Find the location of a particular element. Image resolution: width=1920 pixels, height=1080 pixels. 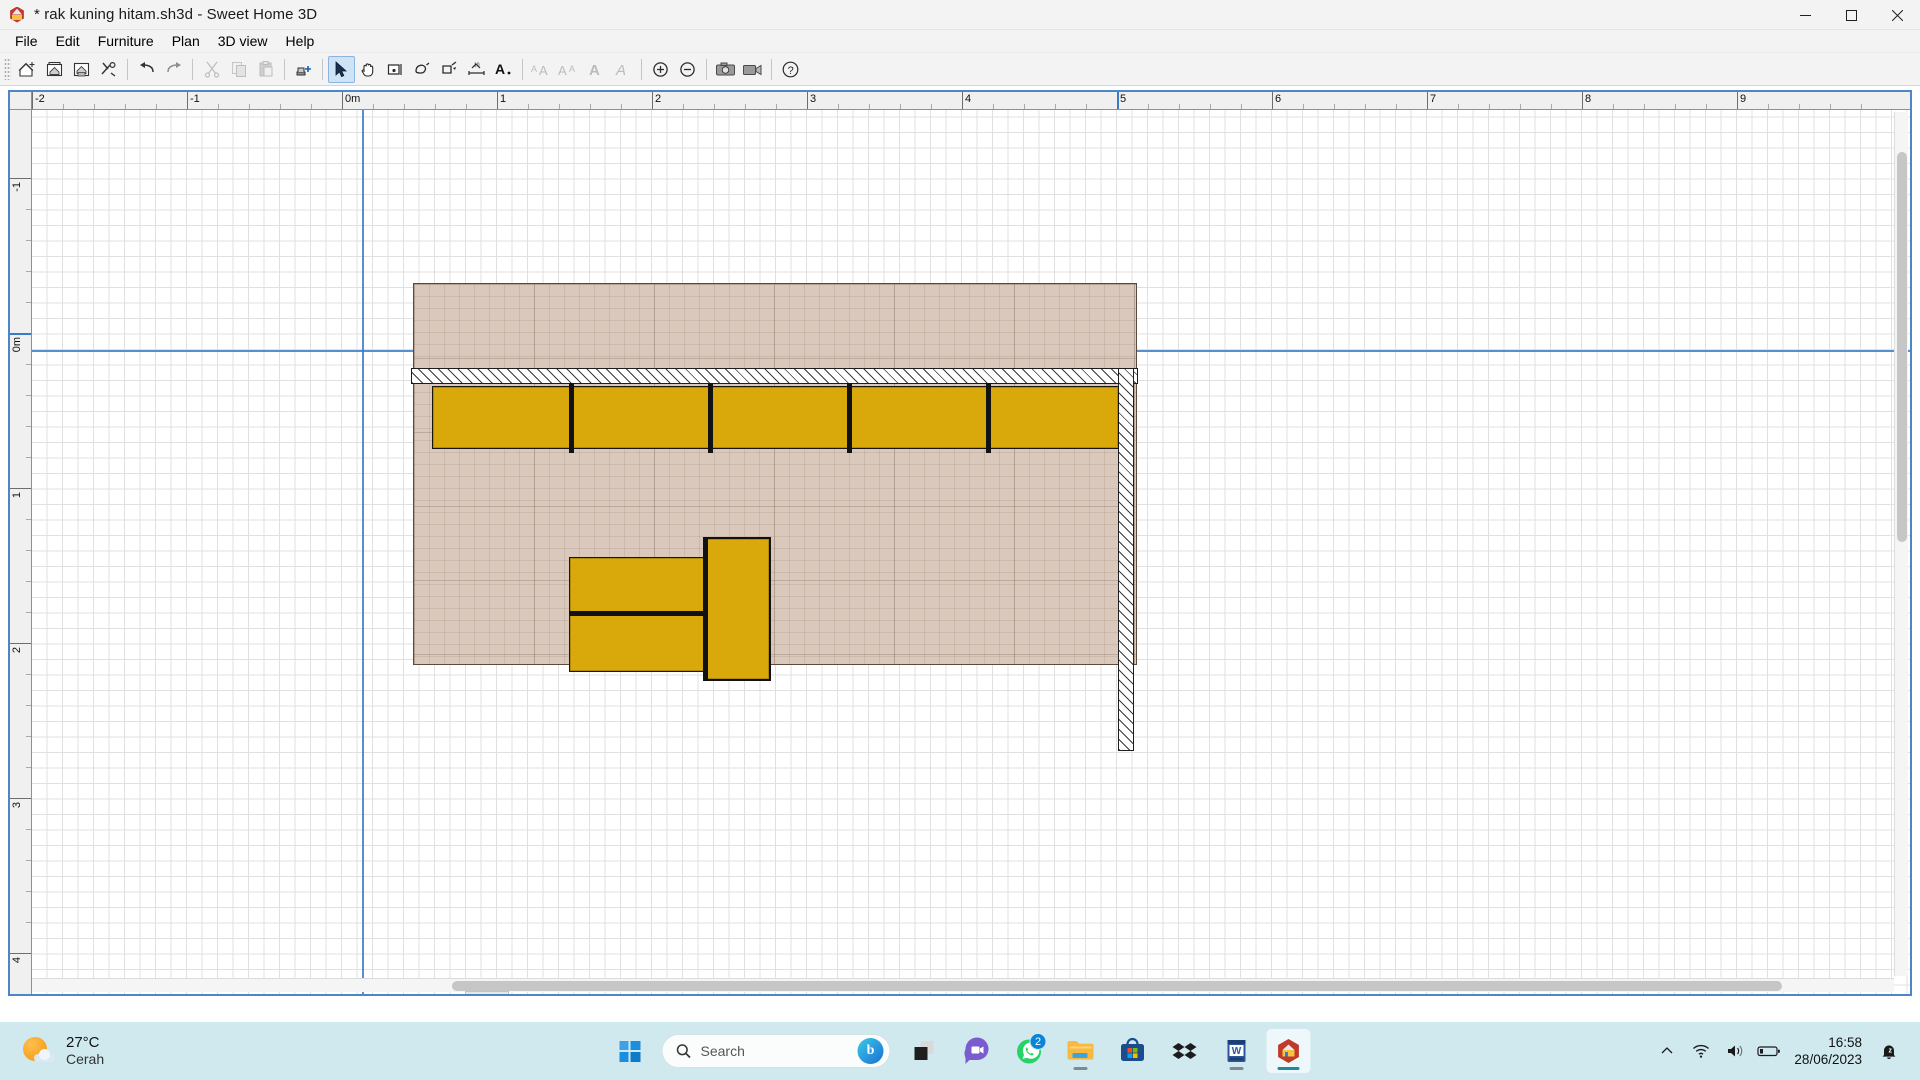

teams-chat-button is located at coordinates (977, 1051).